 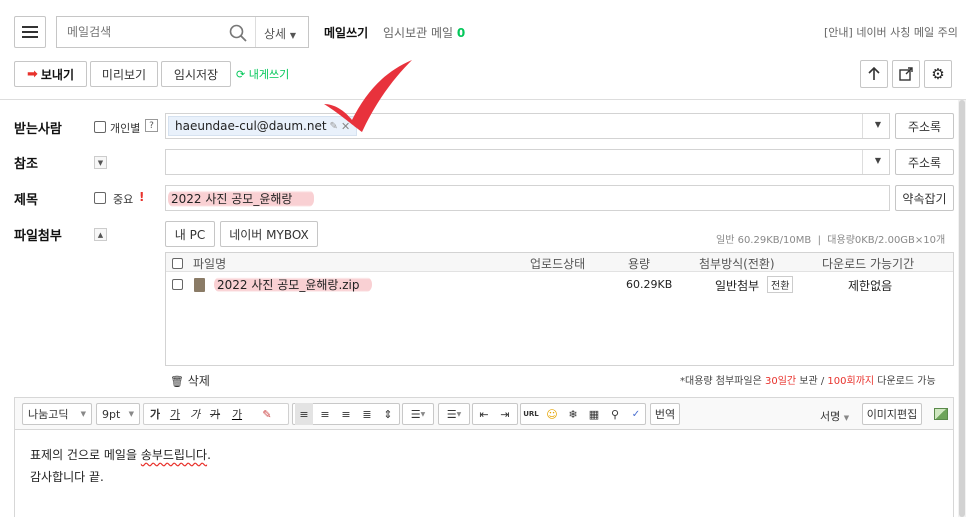 I want to click on popout-button, so click(x=906, y=74).